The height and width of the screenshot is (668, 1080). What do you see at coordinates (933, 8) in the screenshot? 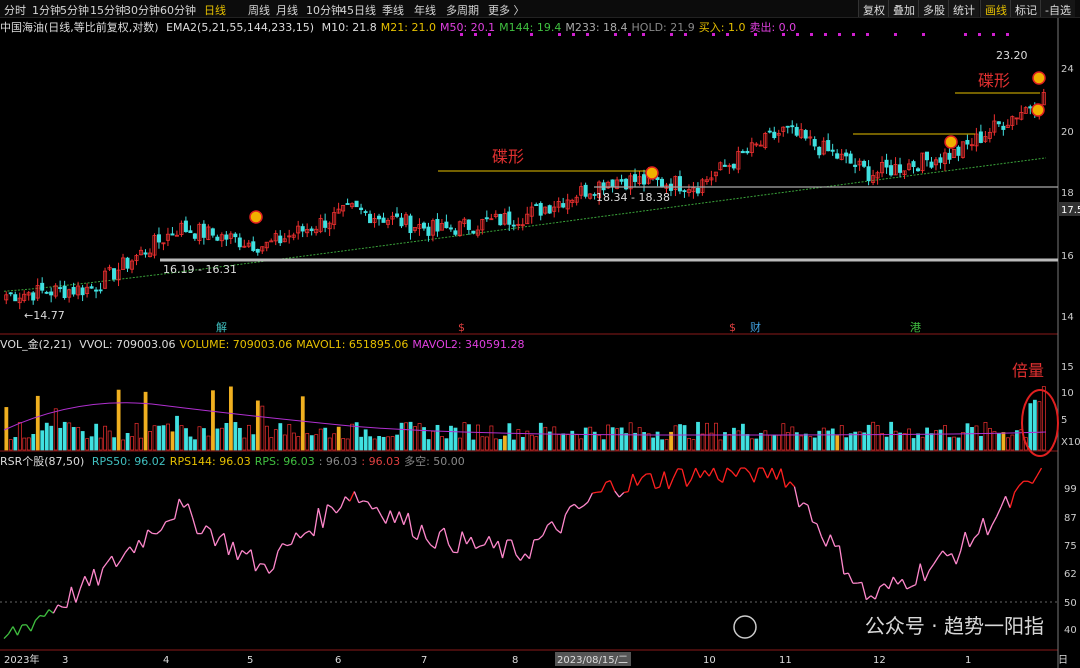
I see `toolbar-button-2: 多股` at bounding box center [933, 8].